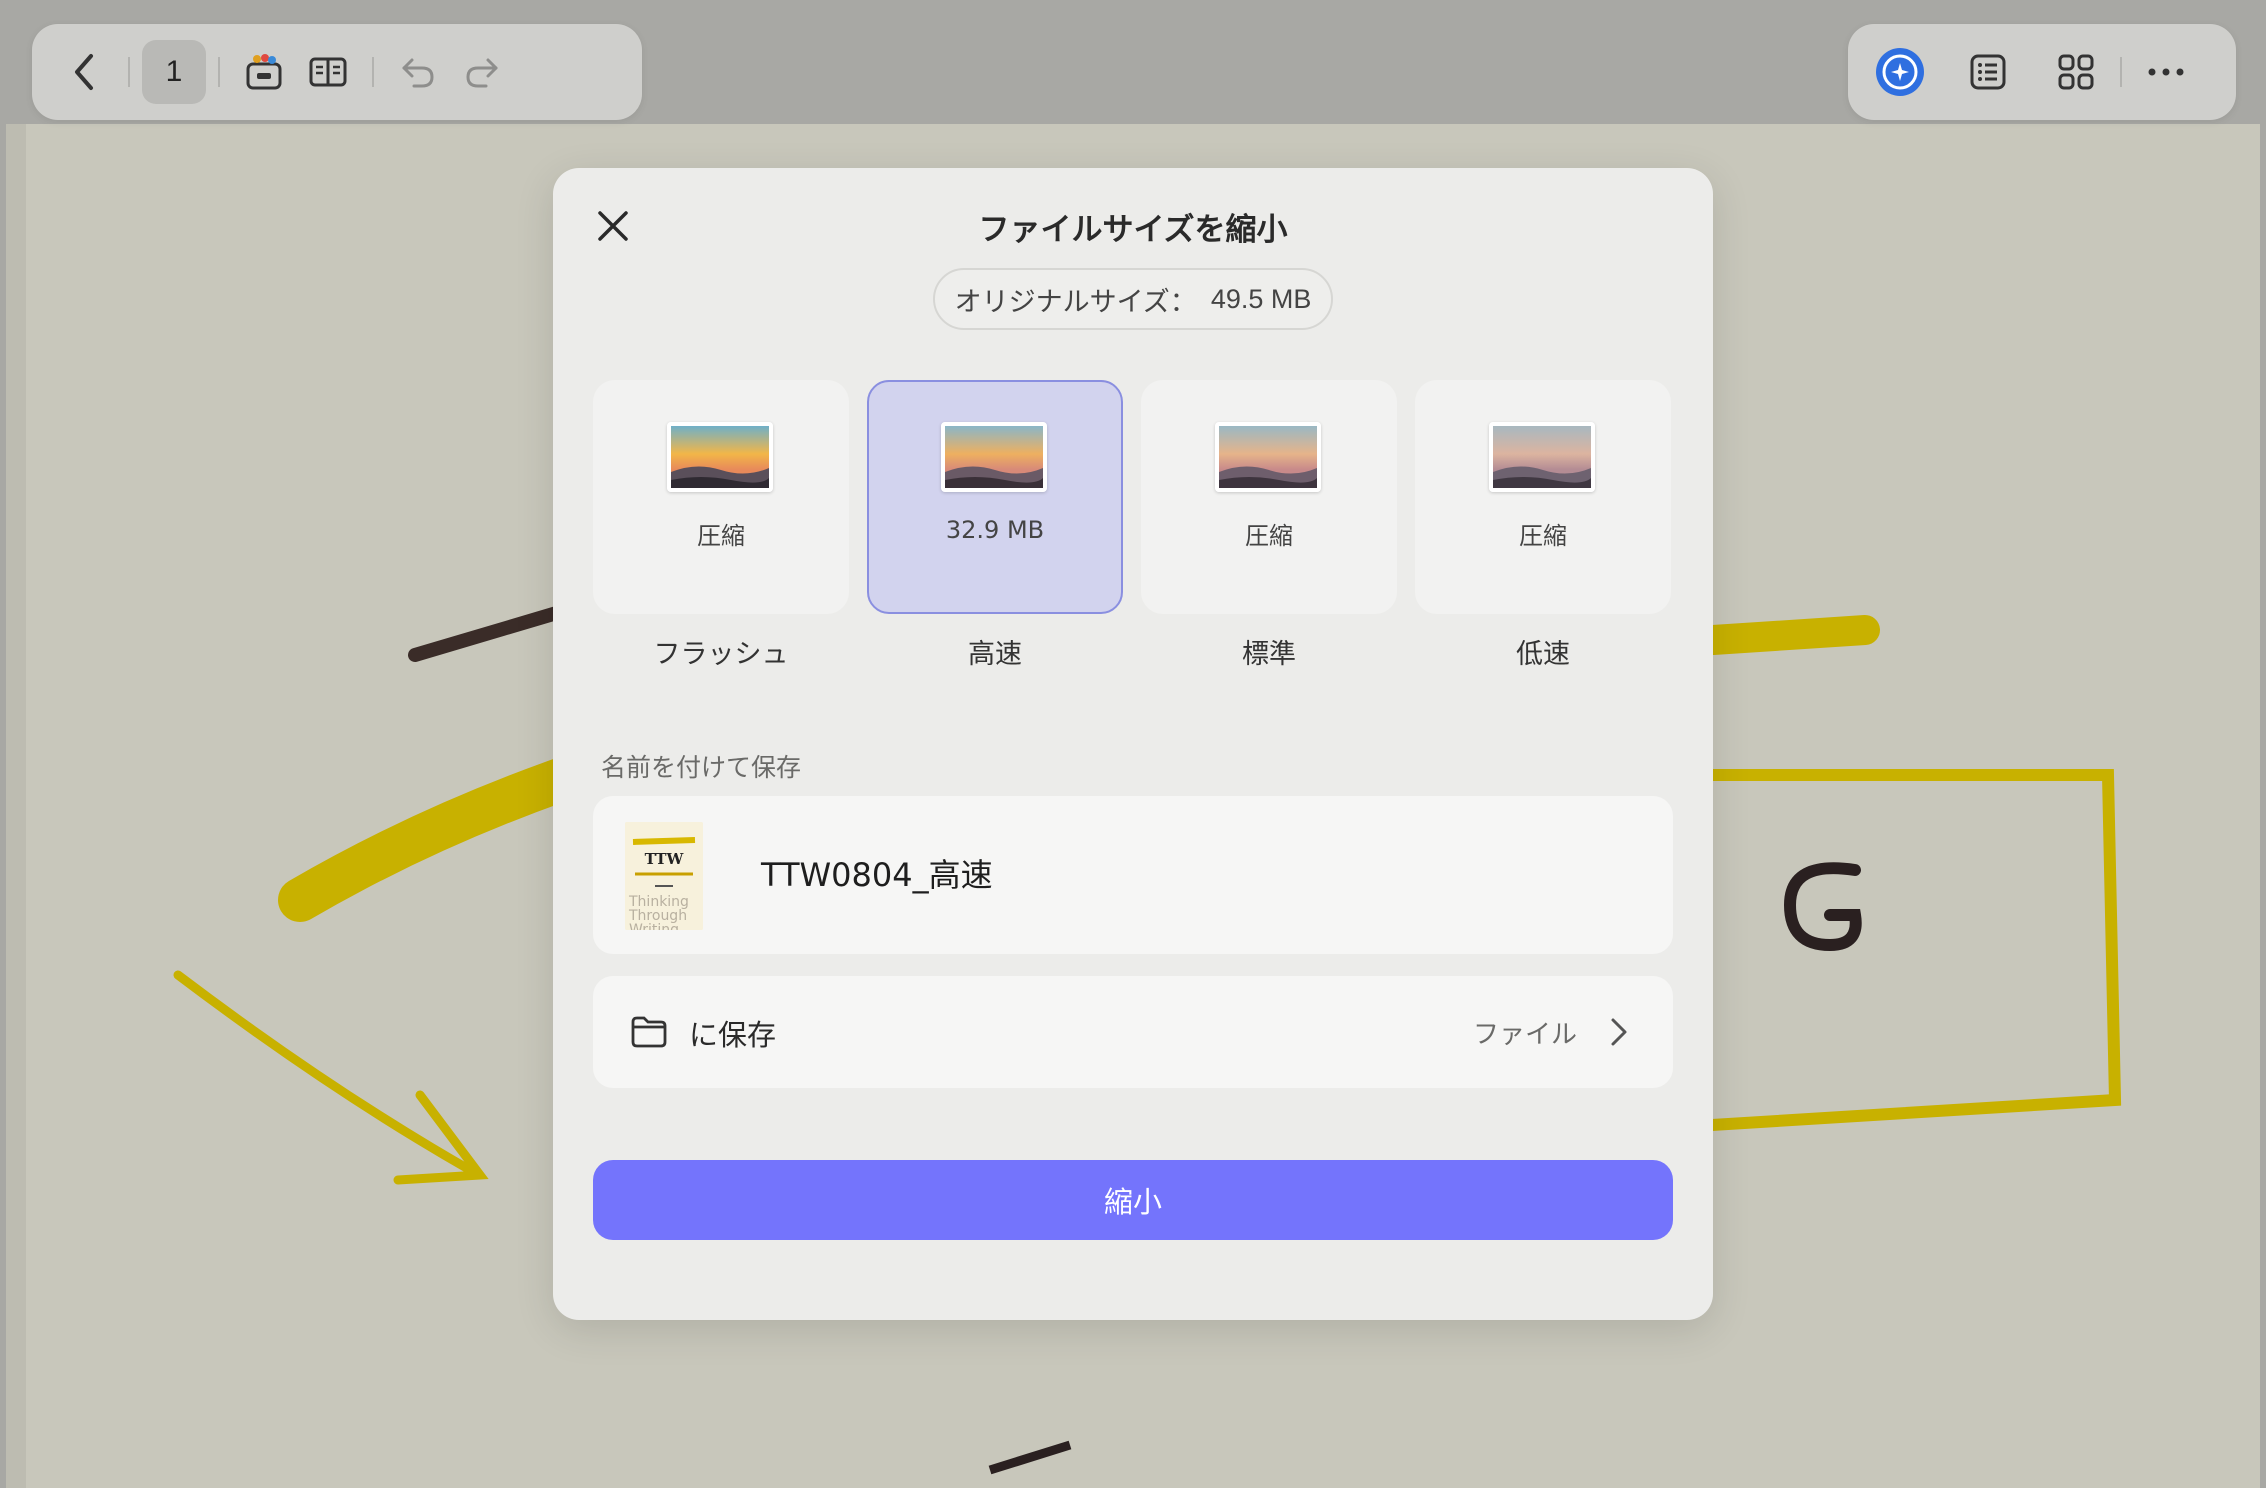  Describe the element at coordinates (664, 876) in the screenshot. I see `file-thumbnail: TTW Thinking Through Writing` at that location.